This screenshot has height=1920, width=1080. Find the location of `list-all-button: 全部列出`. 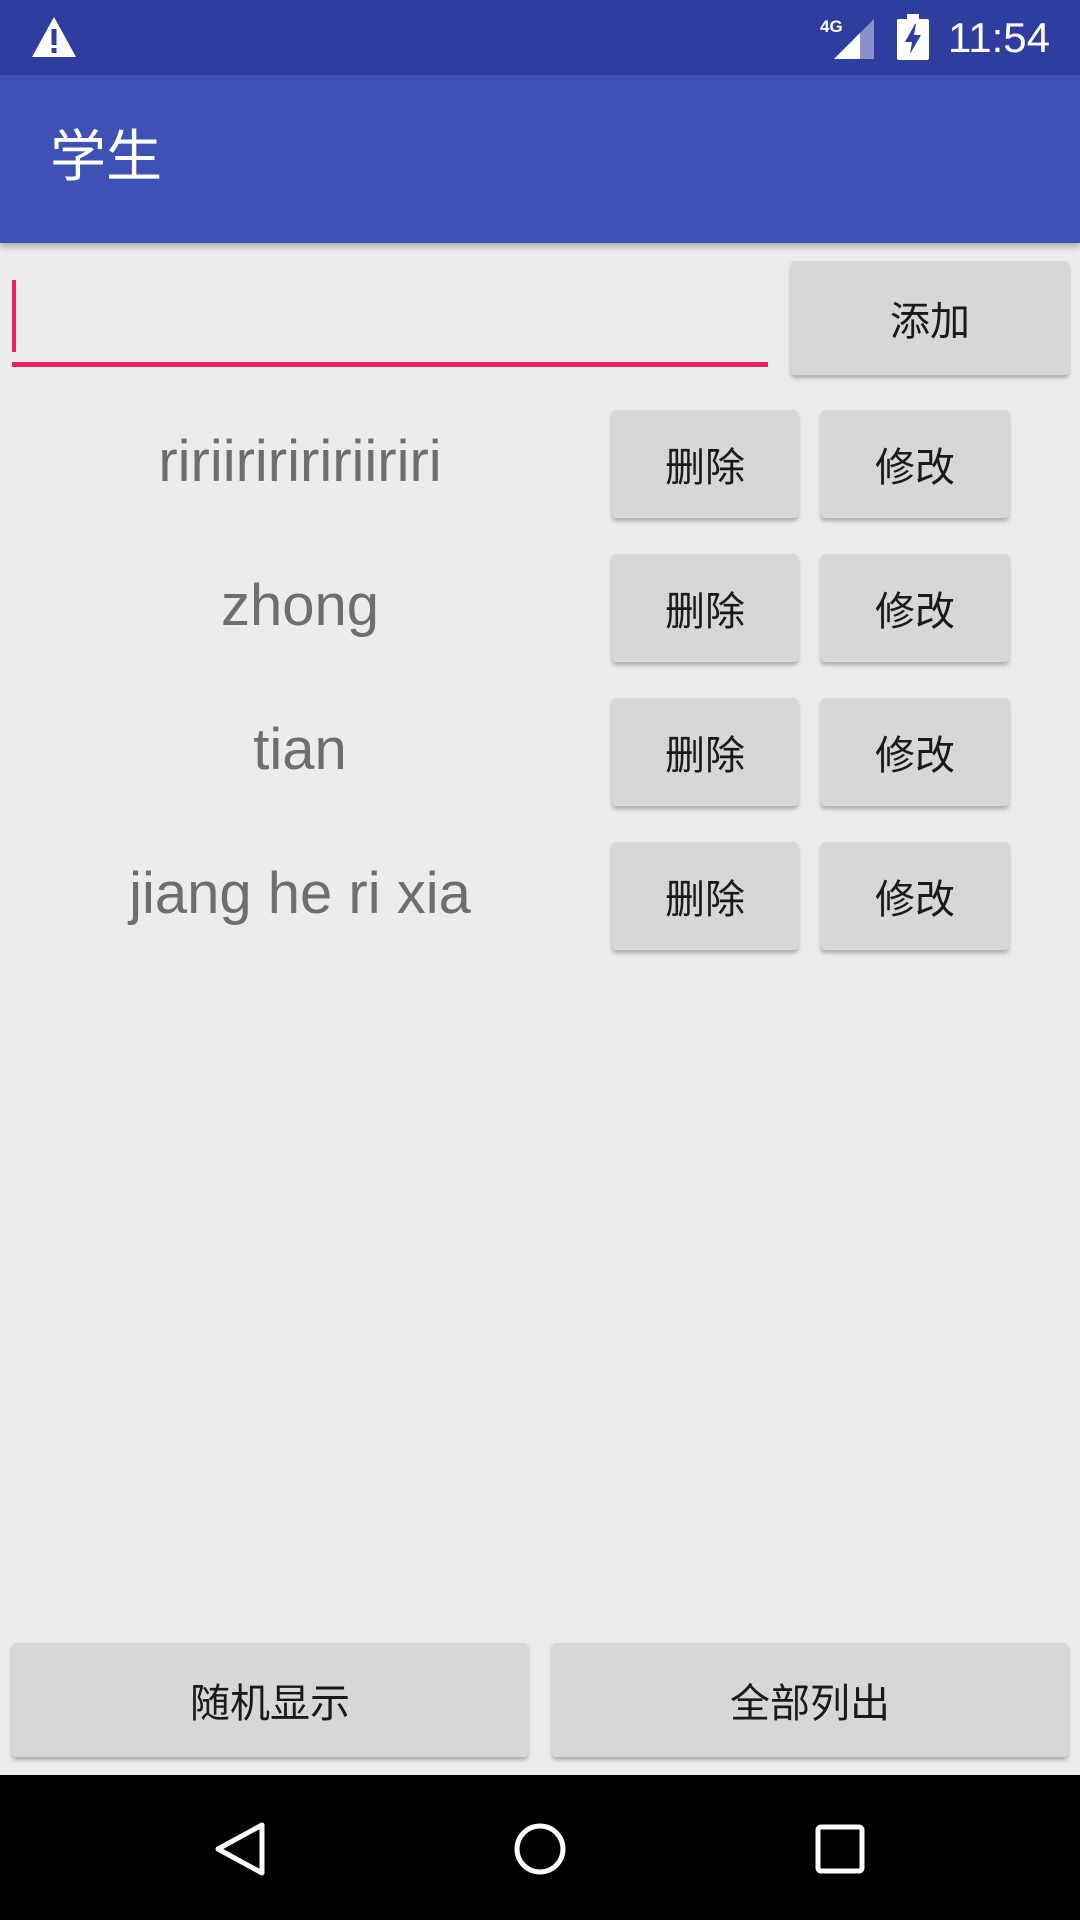

list-all-button: 全部列出 is located at coordinates (810, 1700).